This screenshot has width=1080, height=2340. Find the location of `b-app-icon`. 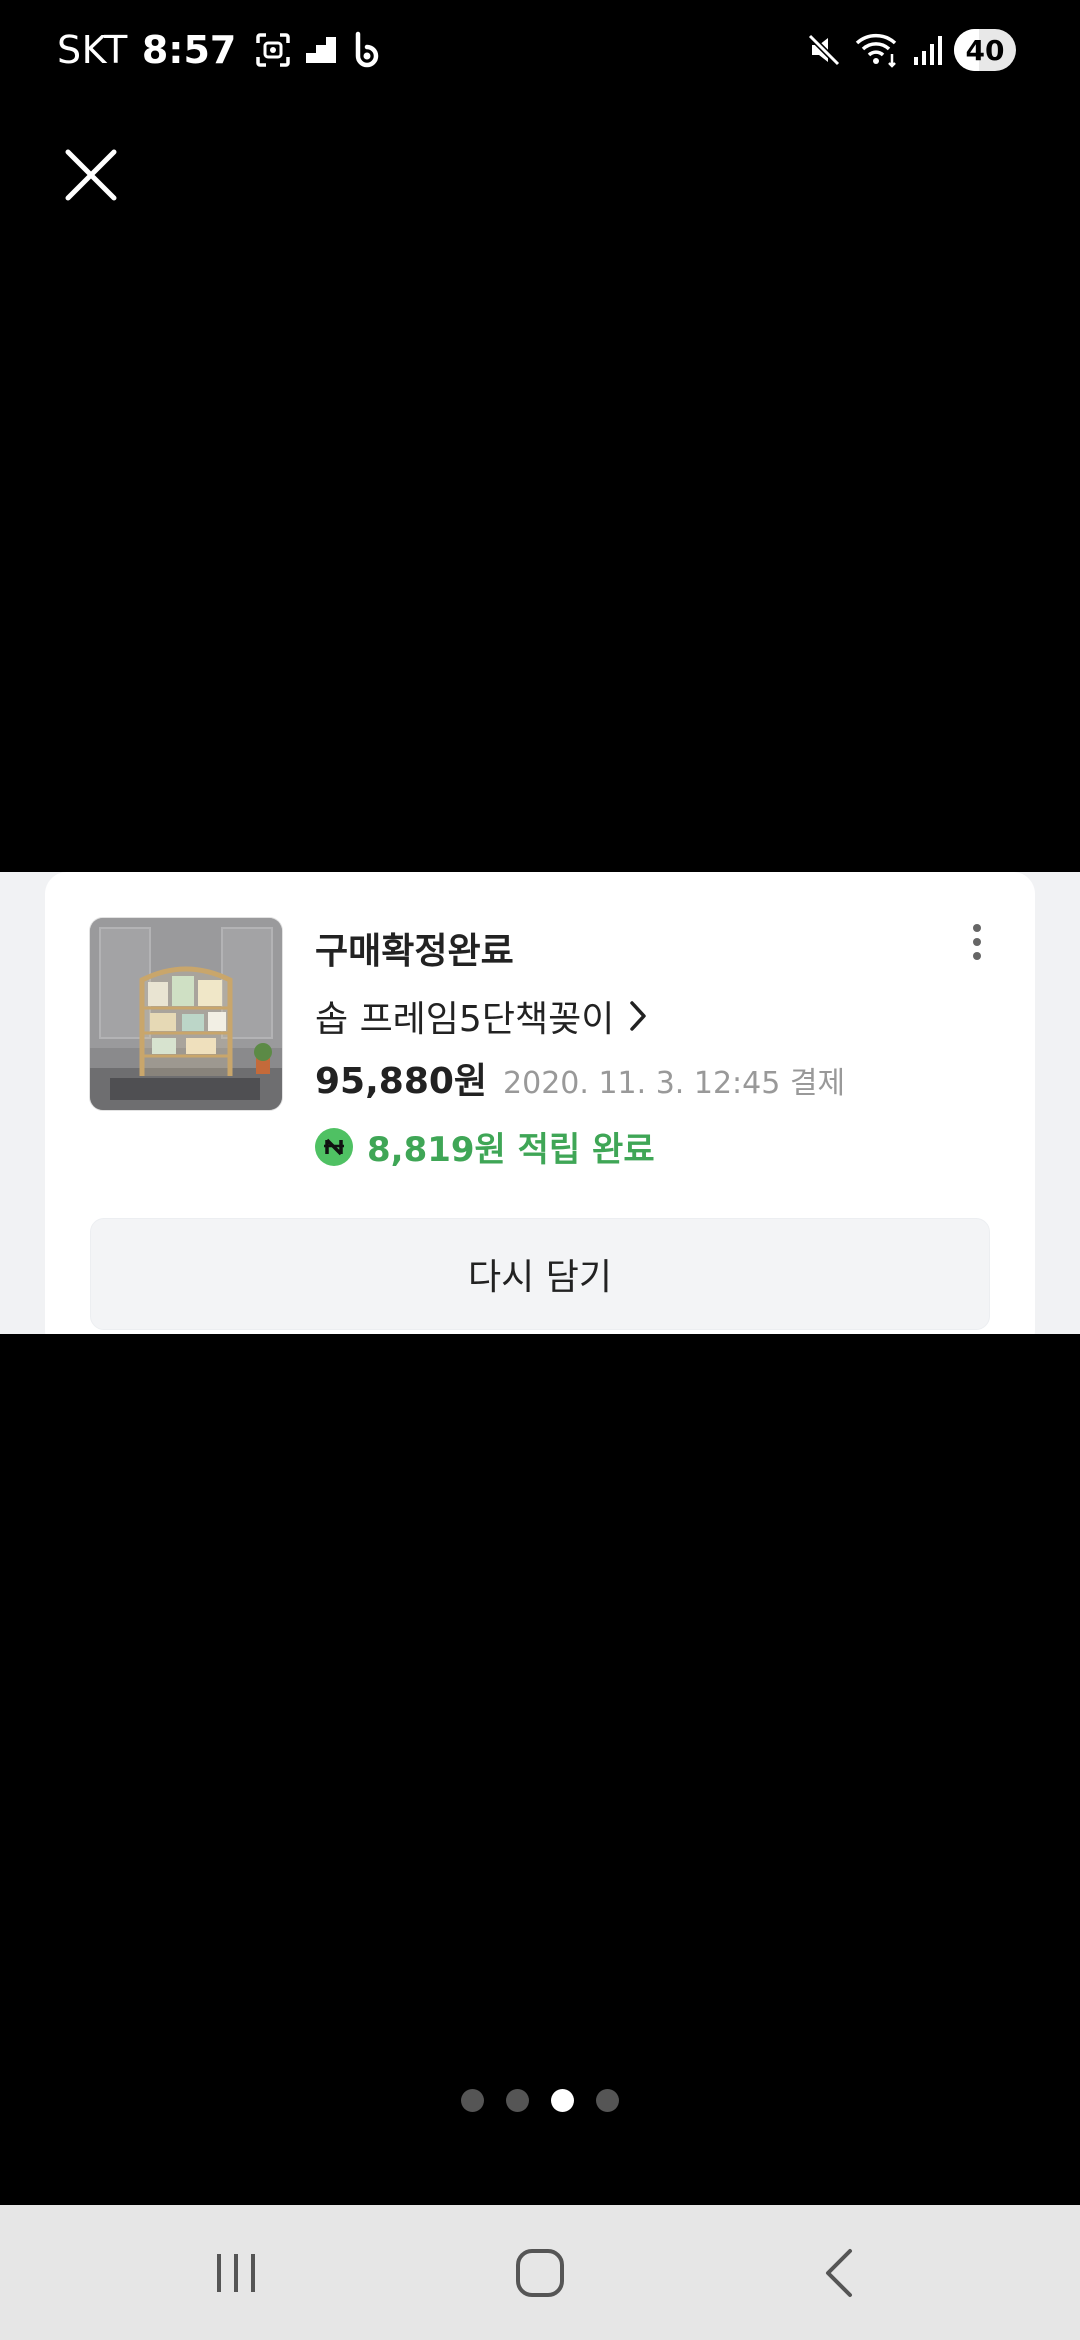

b-app-icon is located at coordinates (367, 49).